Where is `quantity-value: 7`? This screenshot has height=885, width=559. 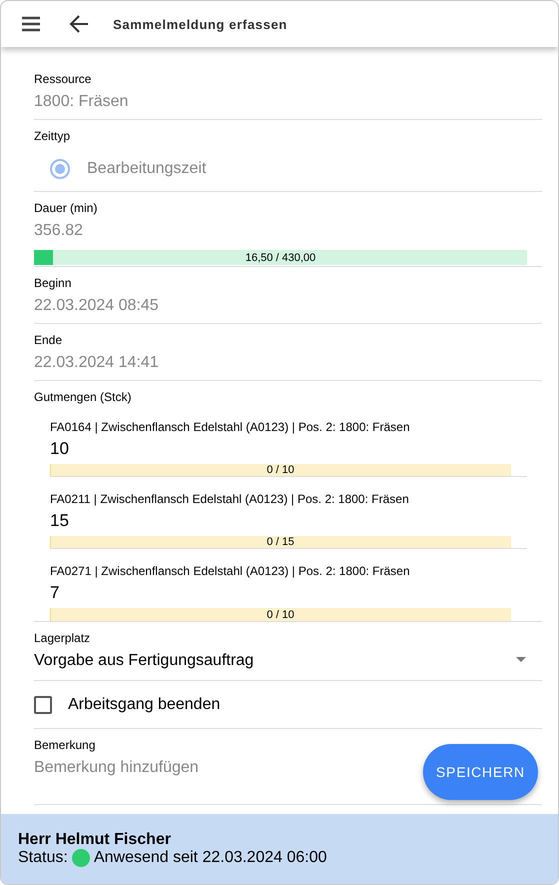 quantity-value: 7 is located at coordinates (288, 593).